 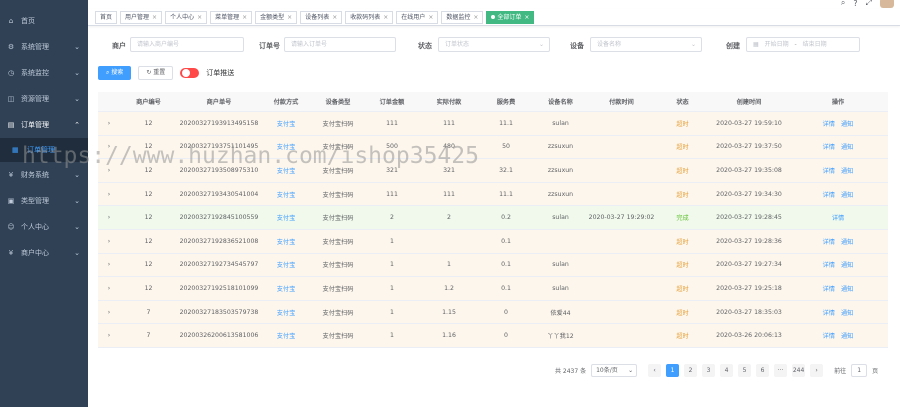 What do you see at coordinates (462, 17) in the screenshot?
I see `tab-8: 数据监控 ×` at bounding box center [462, 17].